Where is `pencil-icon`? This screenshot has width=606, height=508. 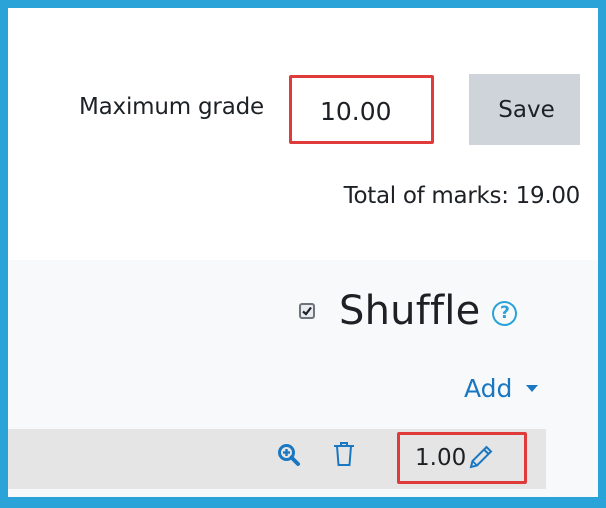 pencil-icon is located at coordinates (481, 457).